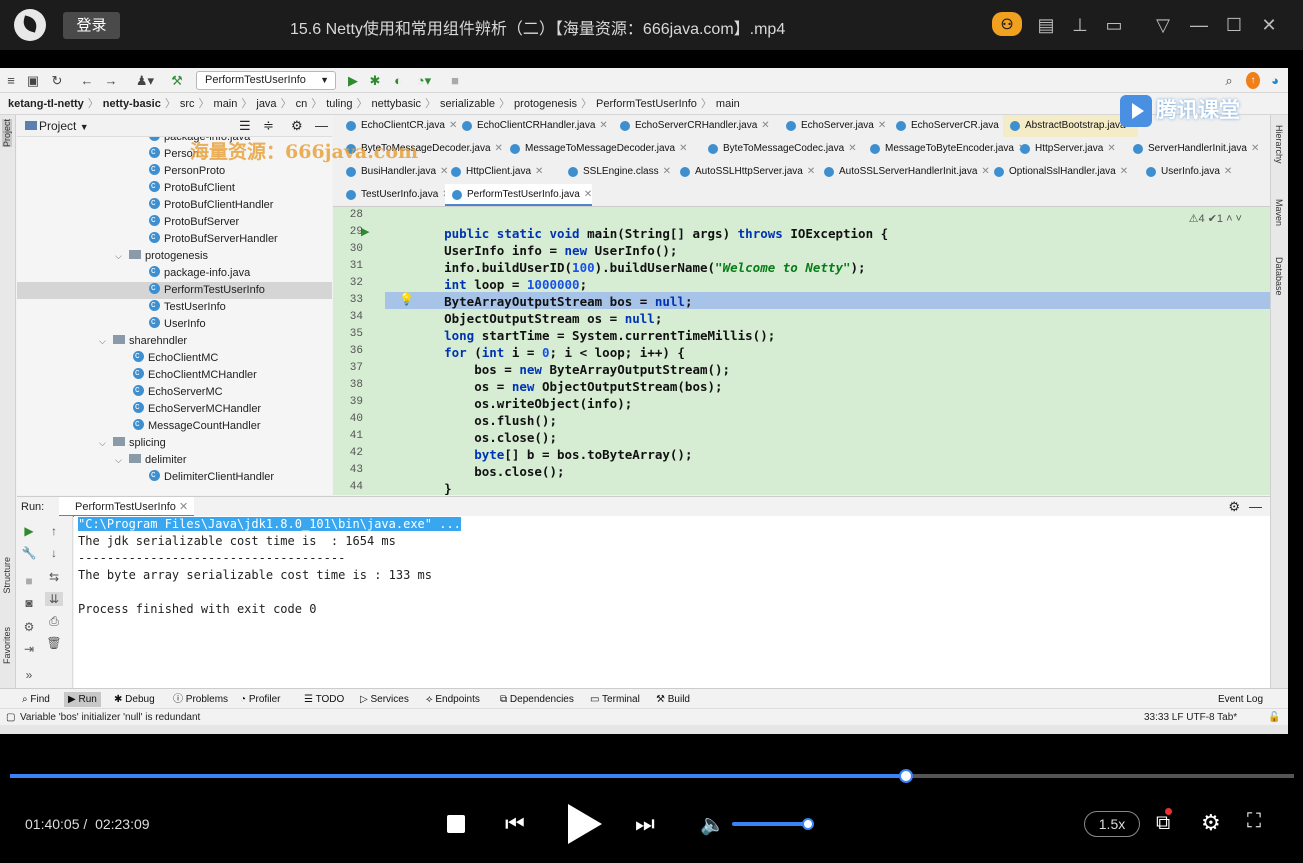 The image size is (1303, 863). What do you see at coordinates (515, 824) in the screenshot?
I see `previous-button: ⏮` at bounding box center [515, 824].